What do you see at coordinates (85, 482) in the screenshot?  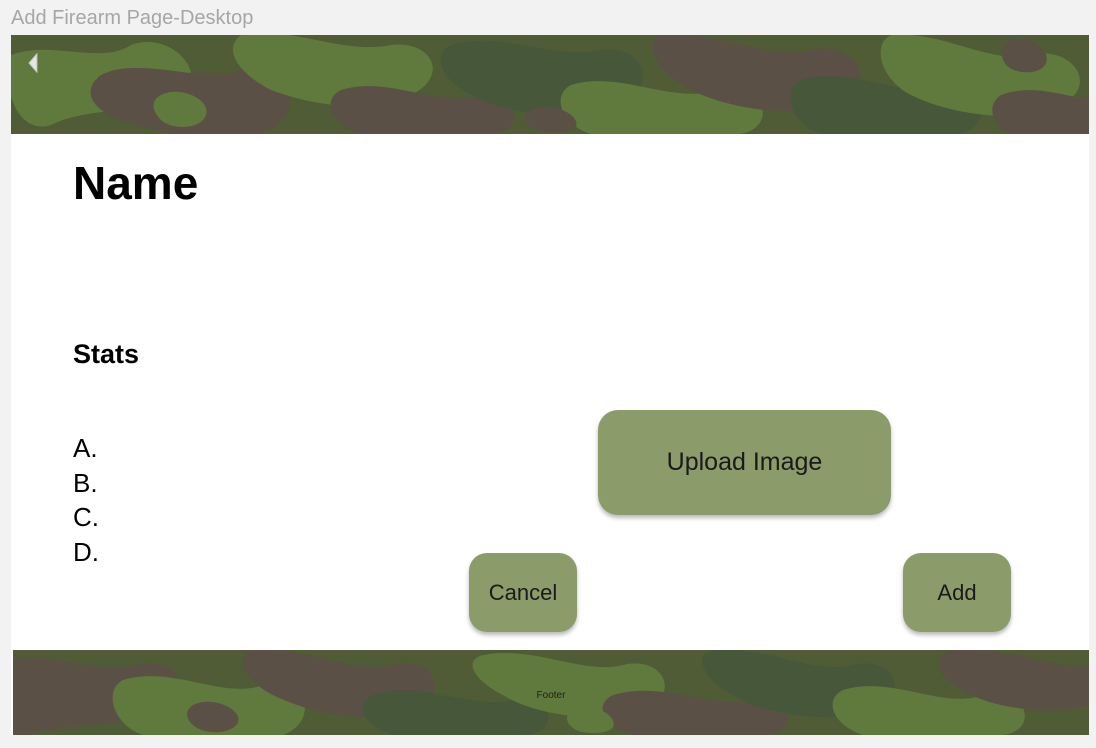 I see `stats-item: B.` at bounding box center [85, 482].